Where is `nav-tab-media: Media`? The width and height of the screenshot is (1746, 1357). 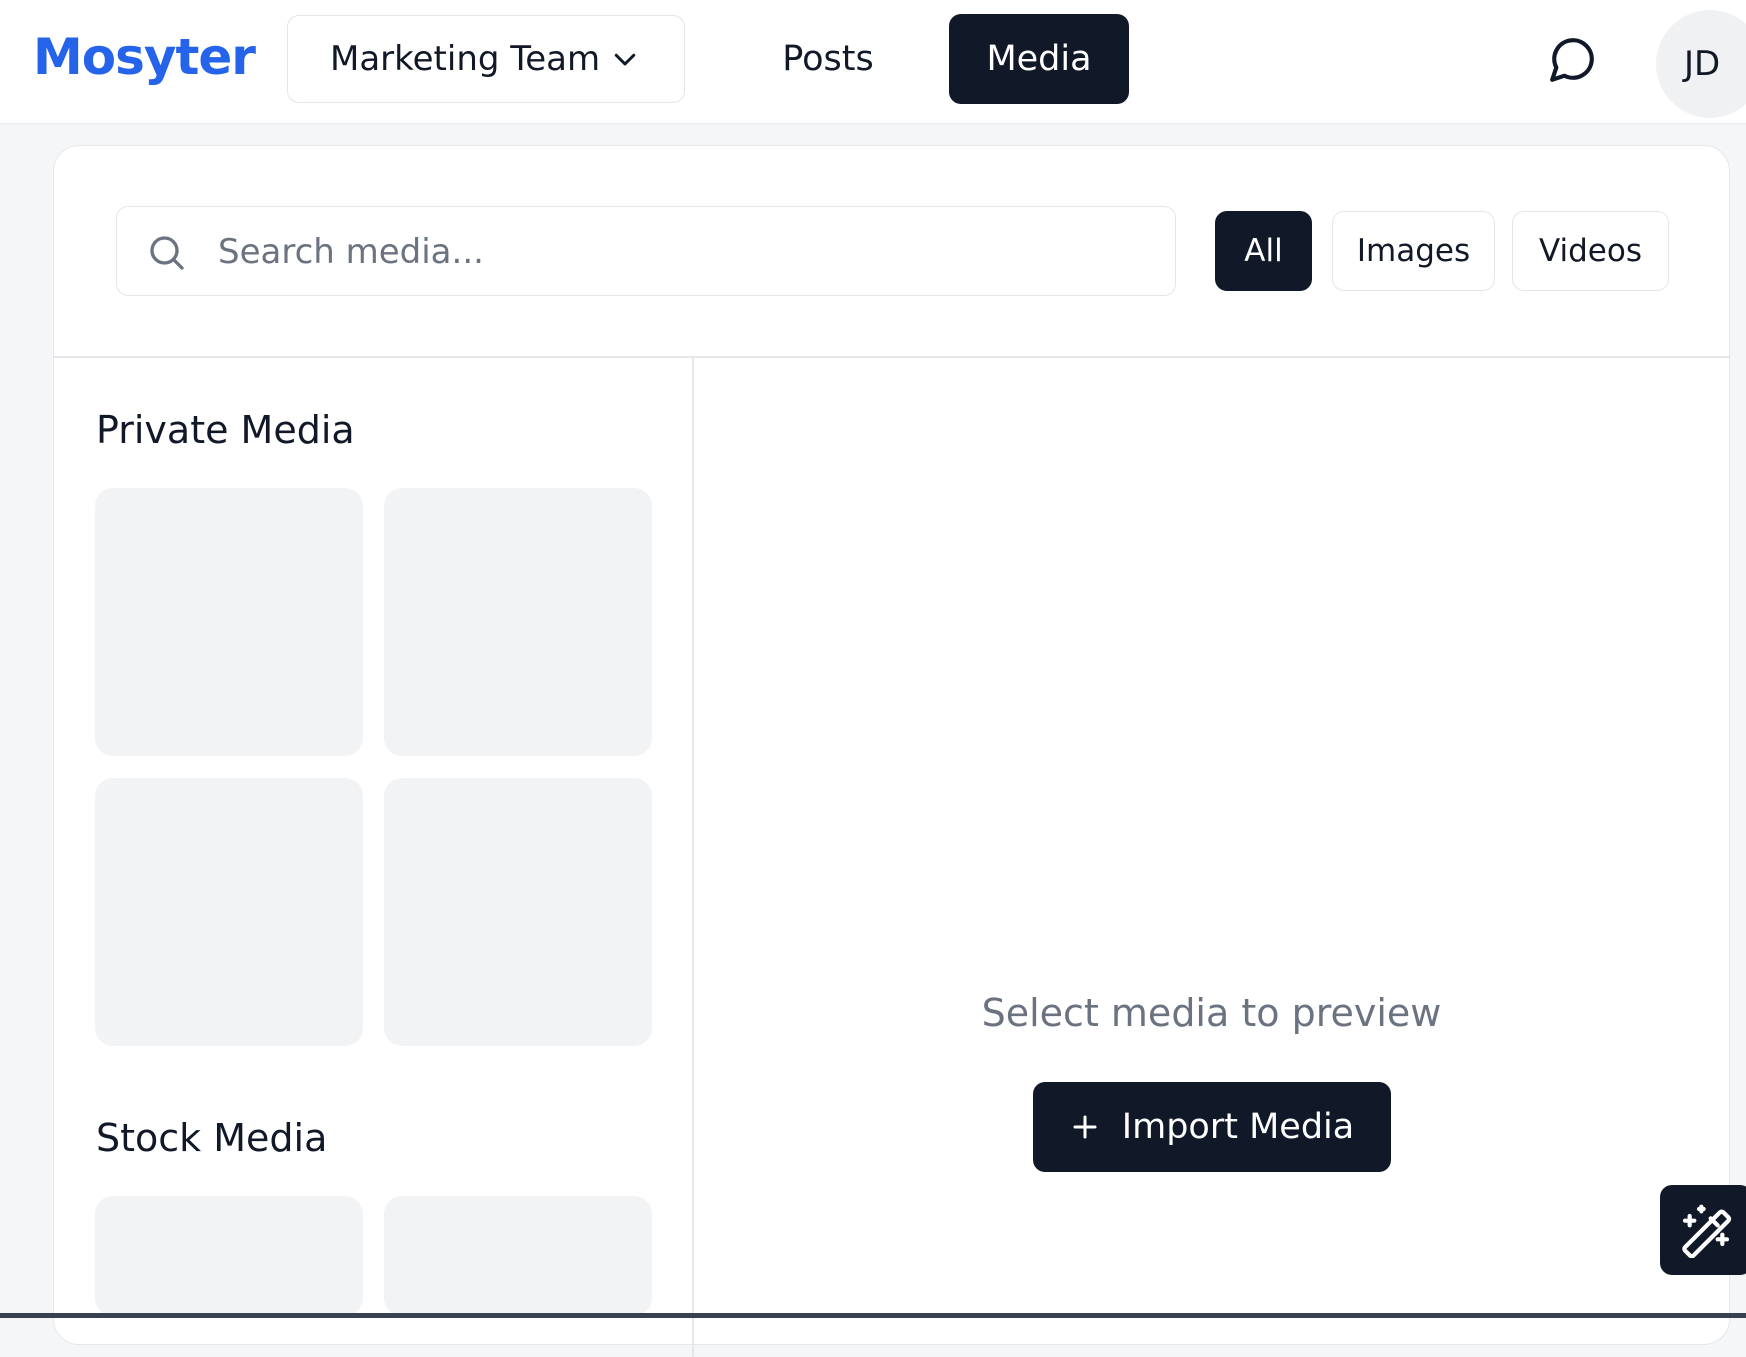 nav-tab-media: Media is located at coordinates (1039, 59).